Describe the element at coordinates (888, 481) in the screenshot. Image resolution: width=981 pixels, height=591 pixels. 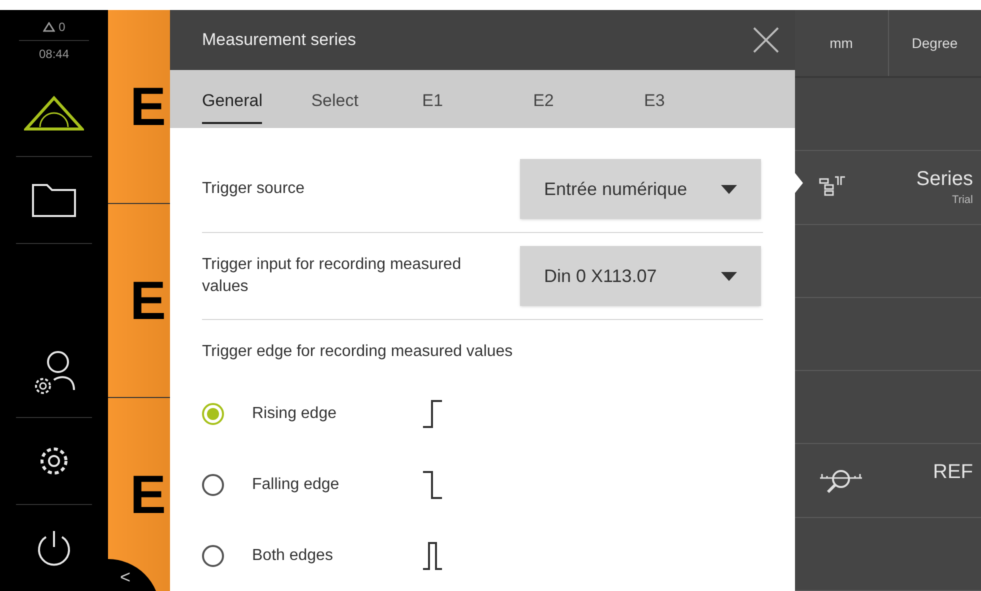
I see `toolbar-item: REF` at that location.